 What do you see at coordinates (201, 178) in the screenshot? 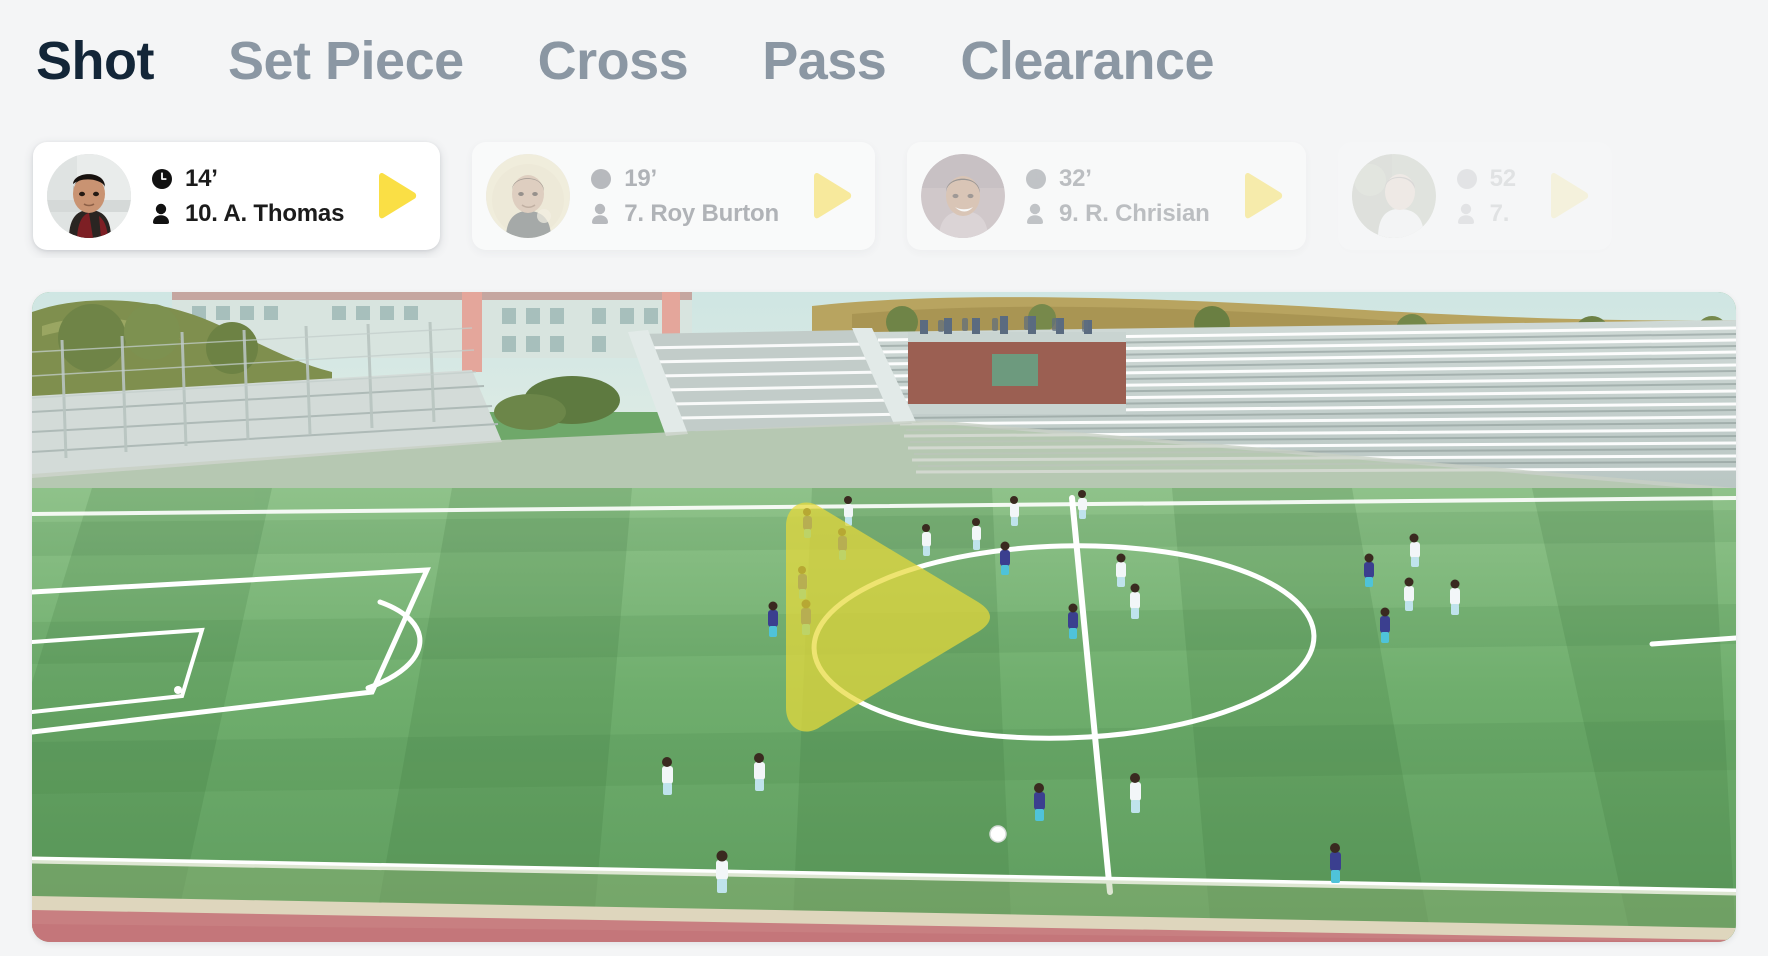
I see `event-minute: 14’` at bounding box center [201, 178].